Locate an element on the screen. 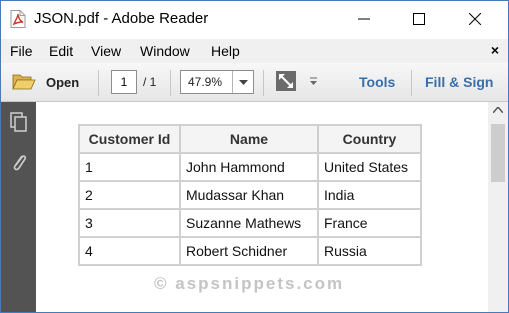  page-total: / 1 is located at coordinates (150, 82).